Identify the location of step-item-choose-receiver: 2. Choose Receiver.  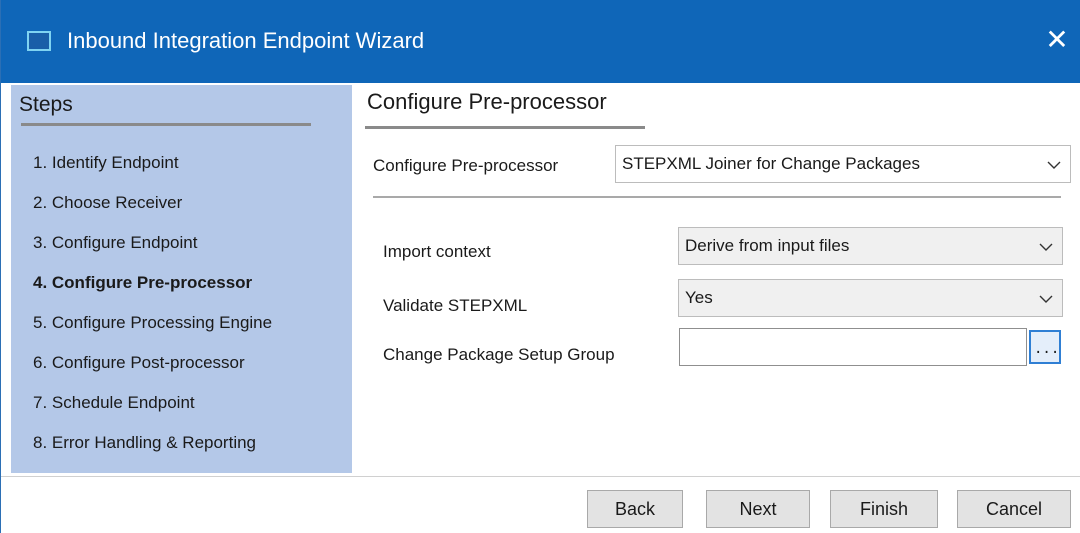
(152, 203).